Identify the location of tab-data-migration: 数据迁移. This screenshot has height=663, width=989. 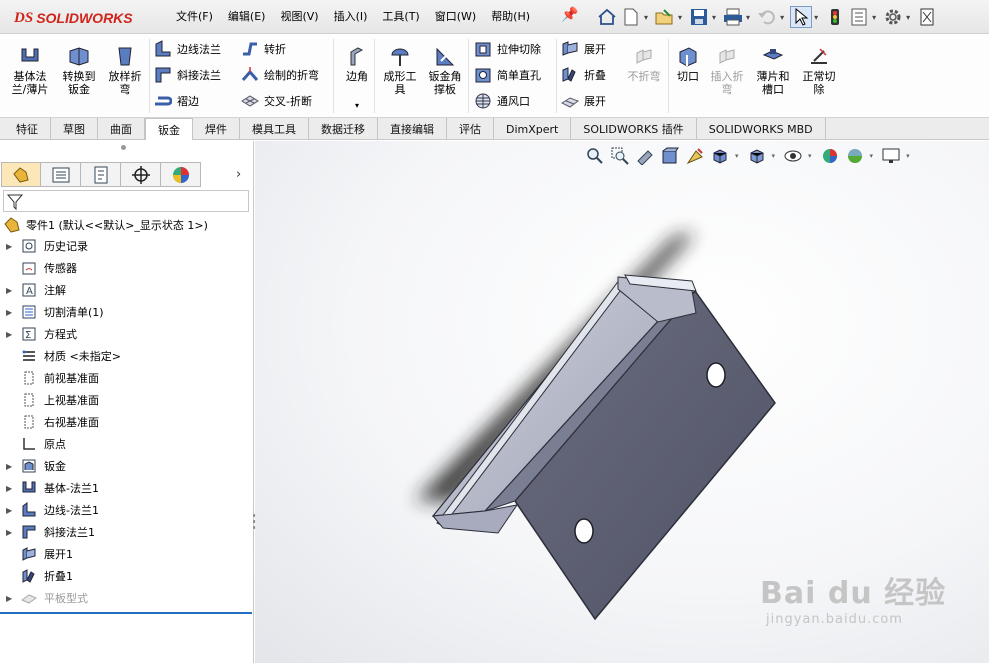
(343, 129).